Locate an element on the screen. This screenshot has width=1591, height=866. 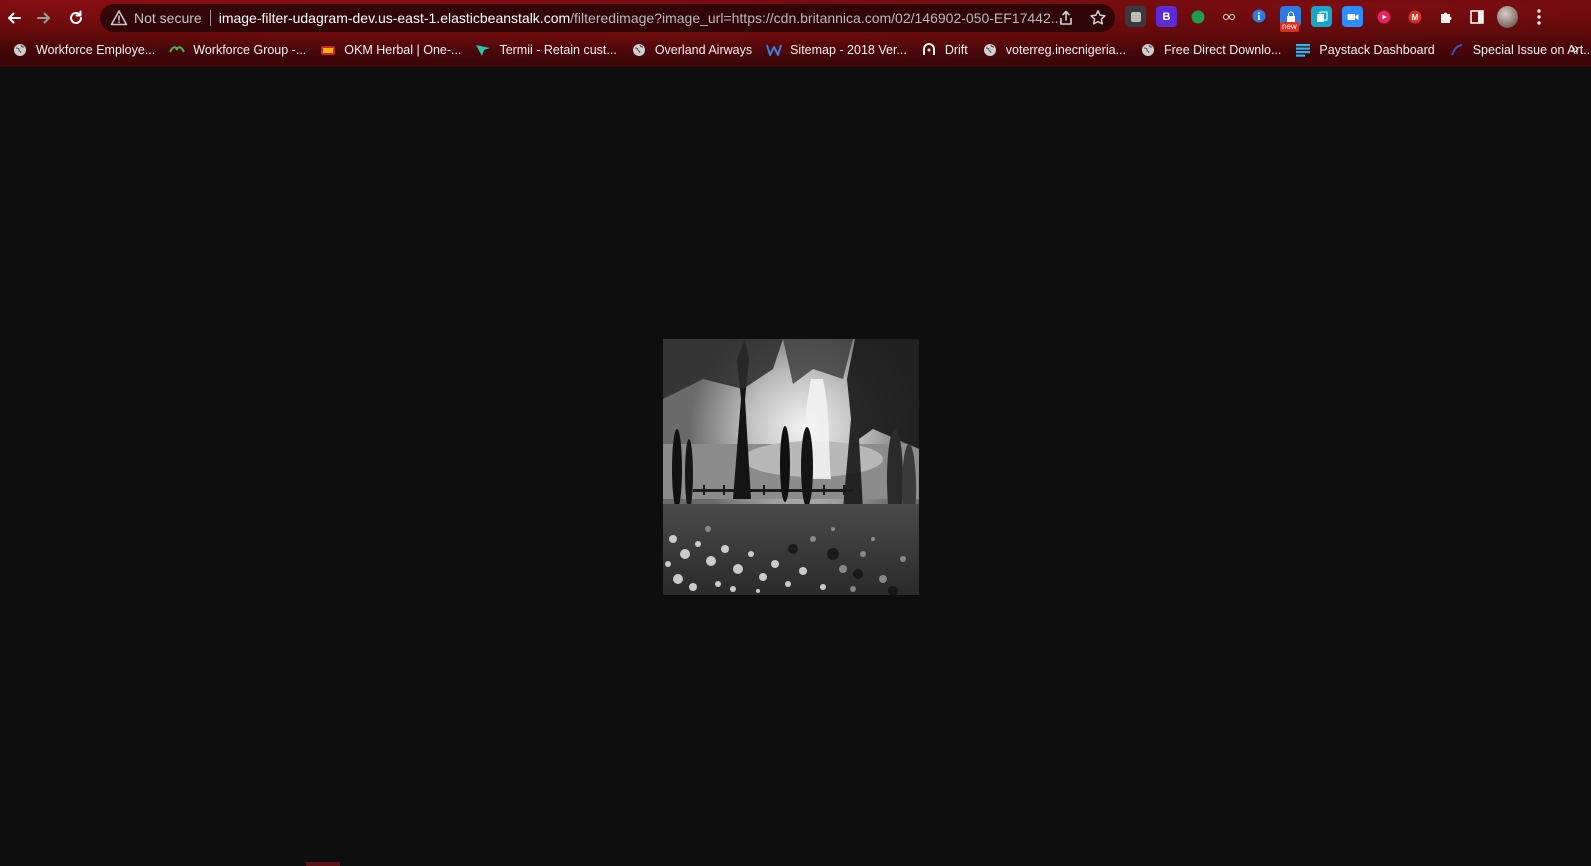
info-icon is located at coordinates (1258, 15).